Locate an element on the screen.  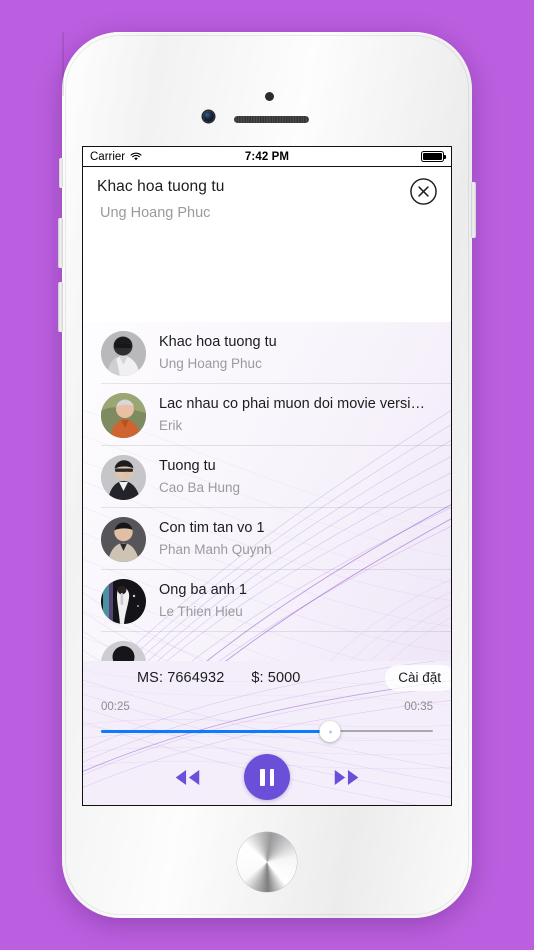
elapsed-time: 00:25 is located at coordinates (115, 707).